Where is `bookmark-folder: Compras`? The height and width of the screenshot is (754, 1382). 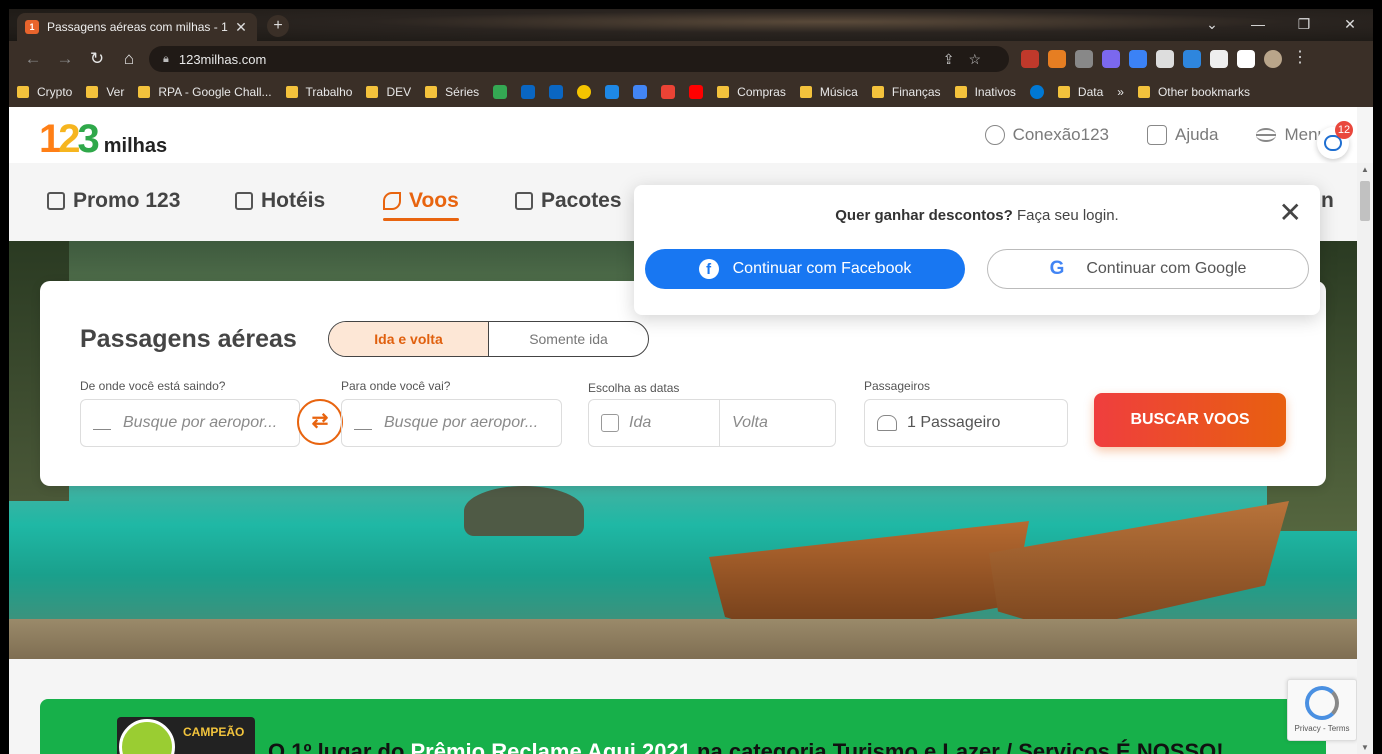
bookmark-folder: Compras is located at coordinates (751, 92).